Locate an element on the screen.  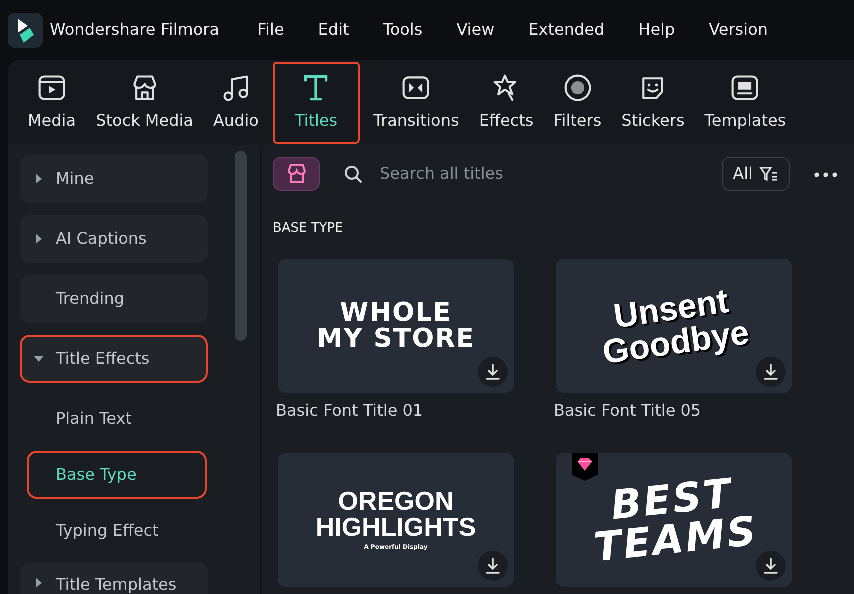
tab: Media is located at coordinates (52, 103).